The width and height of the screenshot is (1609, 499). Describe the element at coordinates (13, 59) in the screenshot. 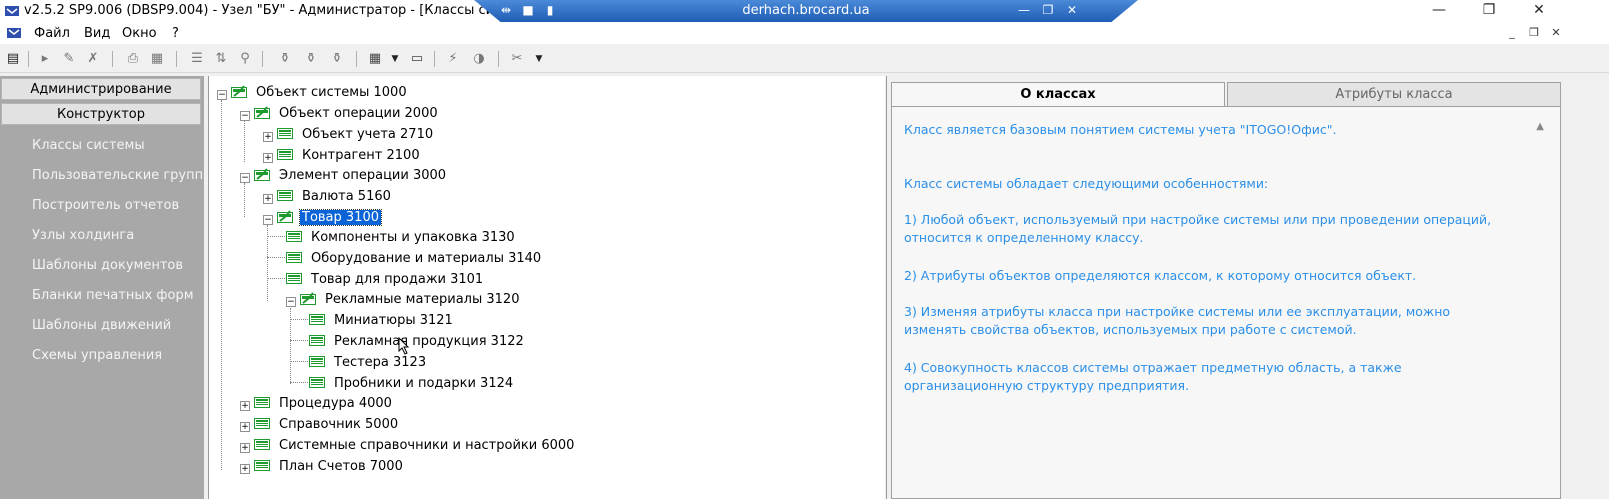

I see `toolbar-panel-icon: ▤` at that location.